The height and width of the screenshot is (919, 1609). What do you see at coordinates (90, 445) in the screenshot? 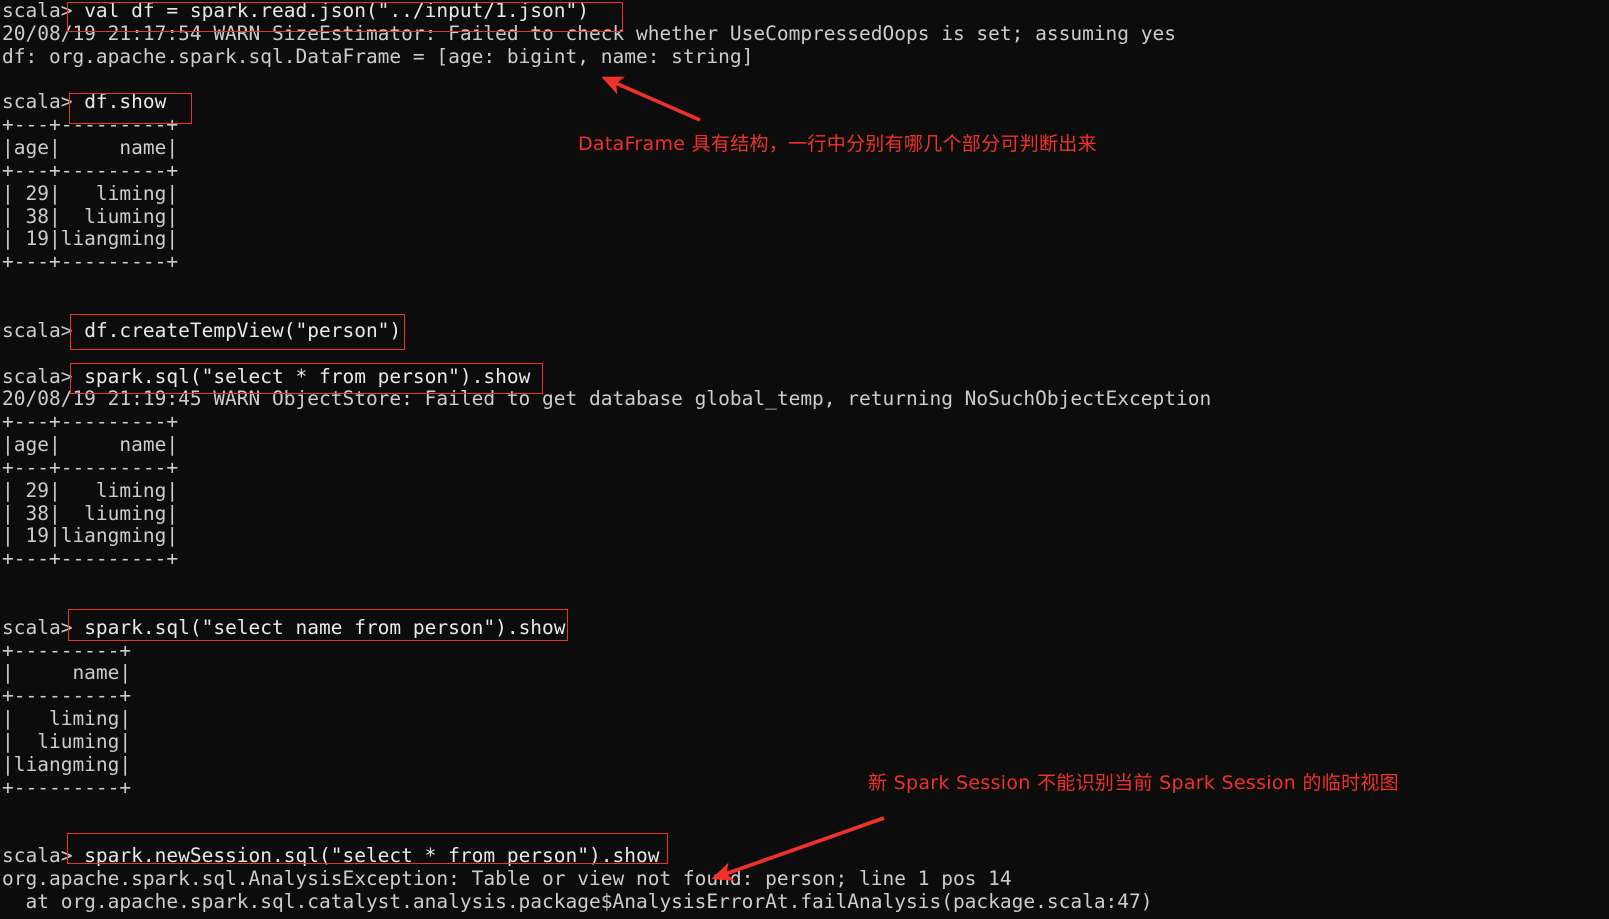
I see `terminal-output-line: |age| name|` at bounding box center [90, 445].